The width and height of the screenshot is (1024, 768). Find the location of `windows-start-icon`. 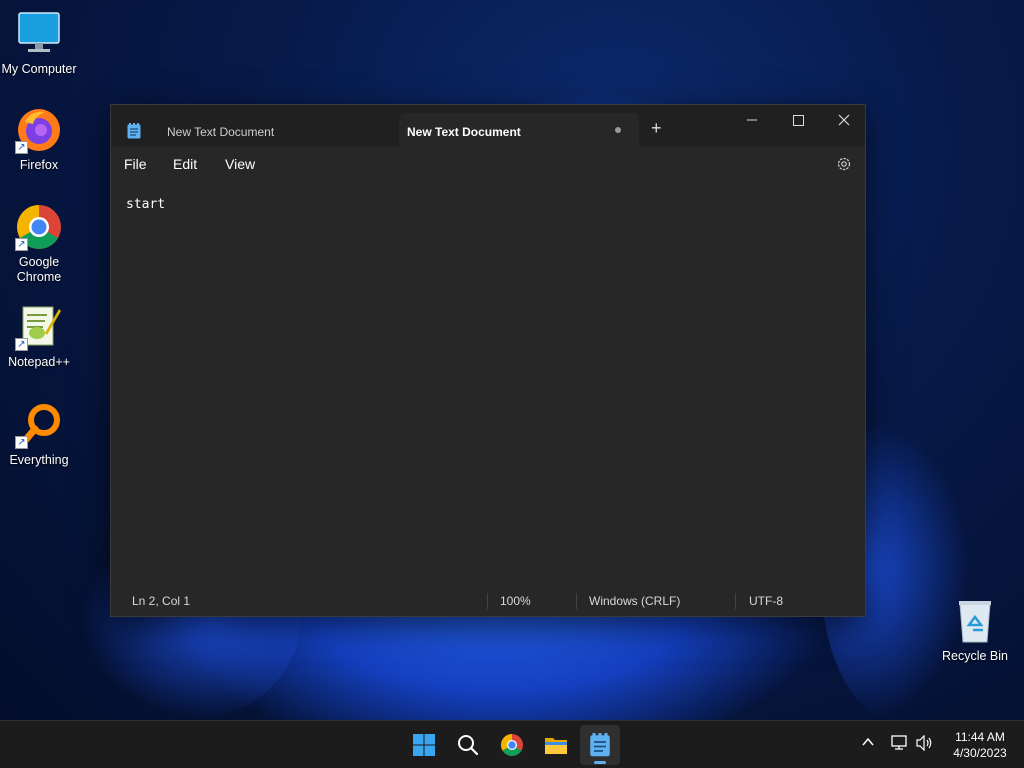

windows-start-icon is located at coordinates (424, 745).